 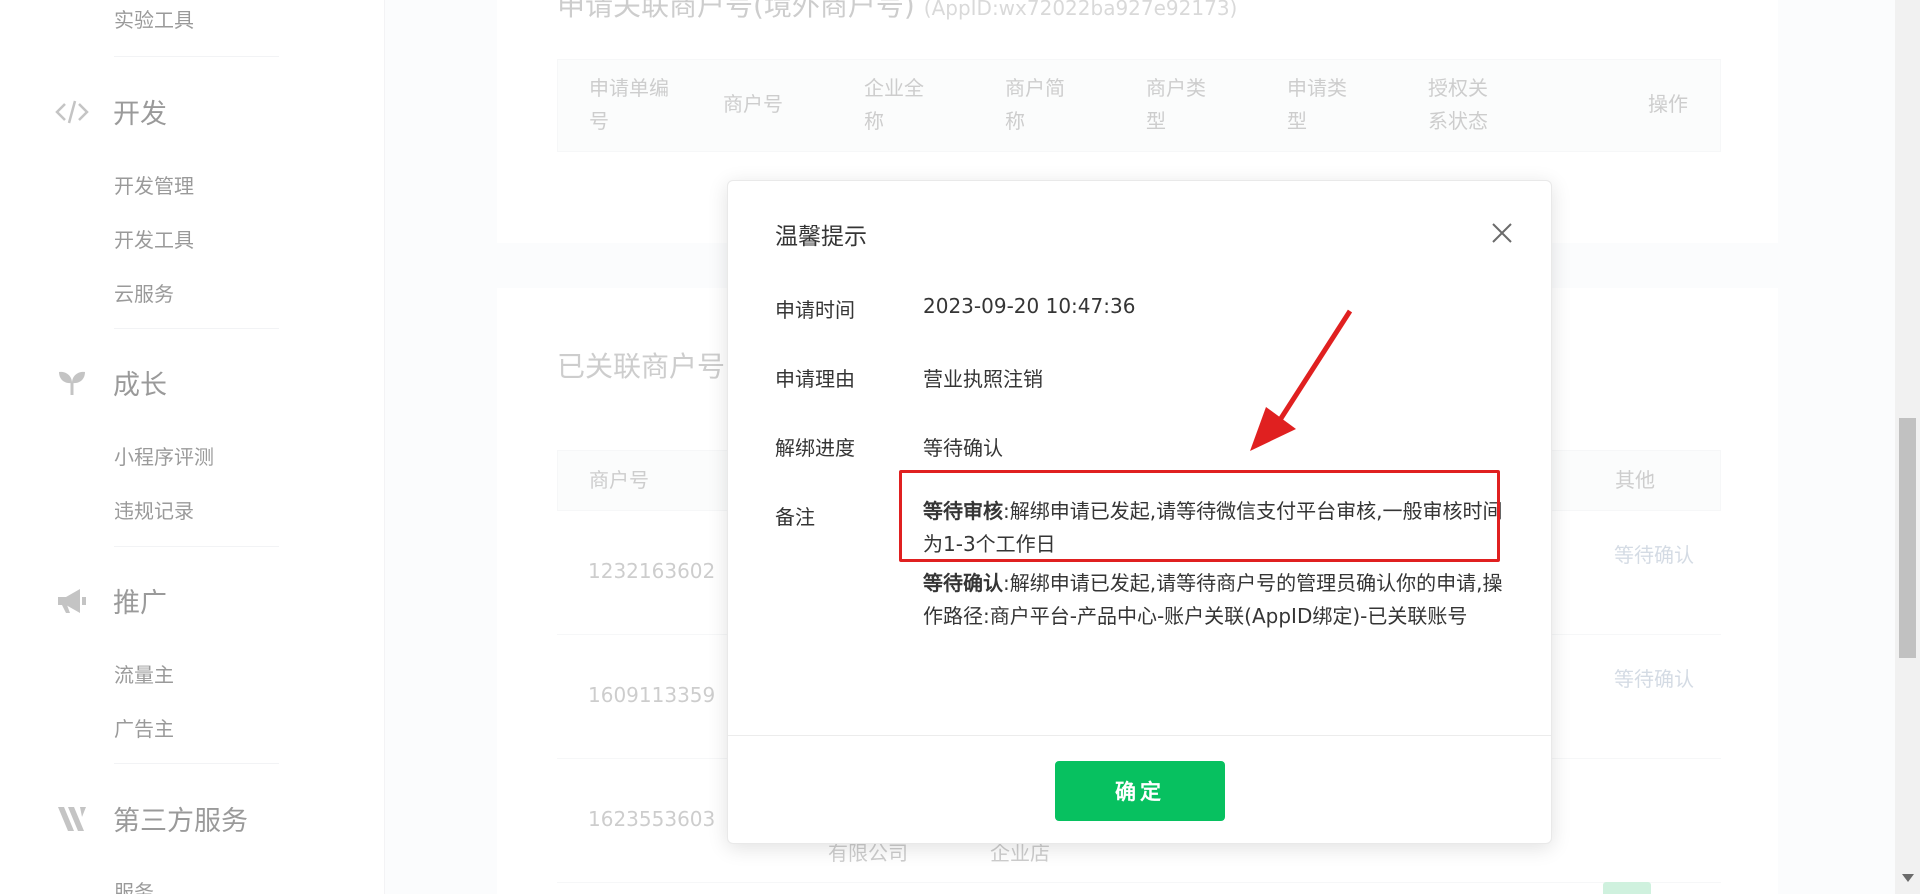 I want to click on confirm-button: 确定, so click(x=1140, y=791).